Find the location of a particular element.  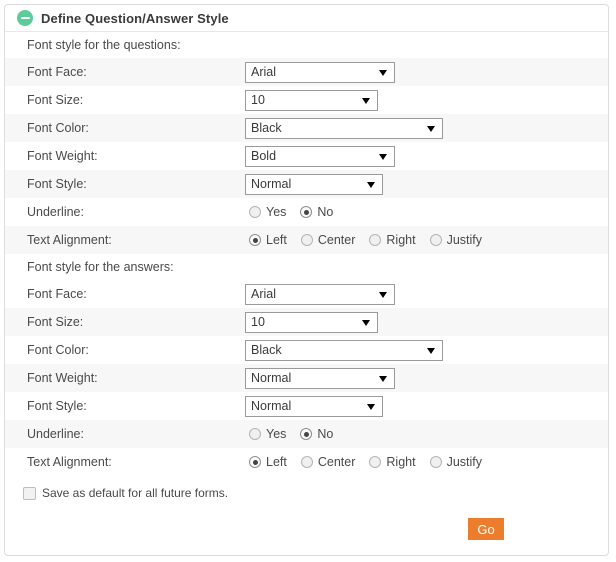

submit-row: Go is located at coordinates (306, 529).